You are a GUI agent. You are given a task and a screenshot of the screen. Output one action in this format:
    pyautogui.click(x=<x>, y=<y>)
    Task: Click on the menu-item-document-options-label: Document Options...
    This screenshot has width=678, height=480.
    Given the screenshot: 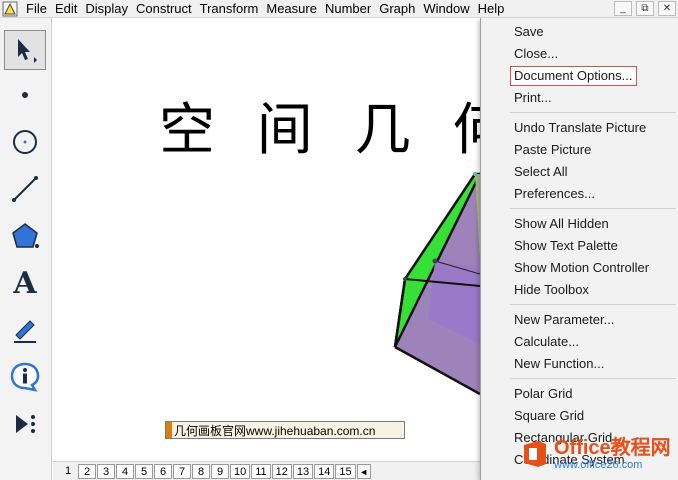 What is the action you would take?
    pyautogui.click(x=573, y=76)
    